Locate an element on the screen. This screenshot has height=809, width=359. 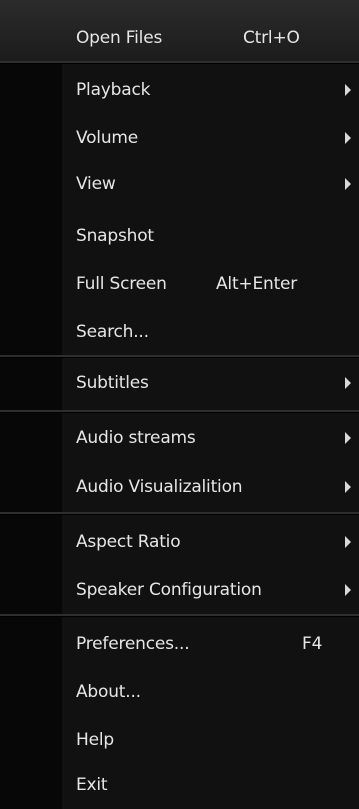
menu-item-label: Volume is located at coordinates (107, 138).